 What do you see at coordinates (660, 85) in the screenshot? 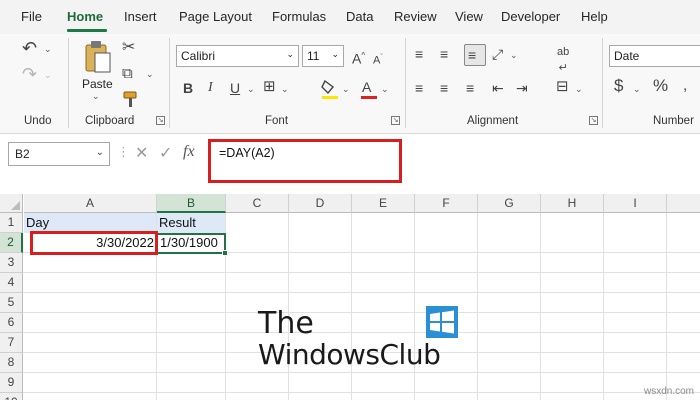
I see `percent-button: %` at bounding box center [660, 85].